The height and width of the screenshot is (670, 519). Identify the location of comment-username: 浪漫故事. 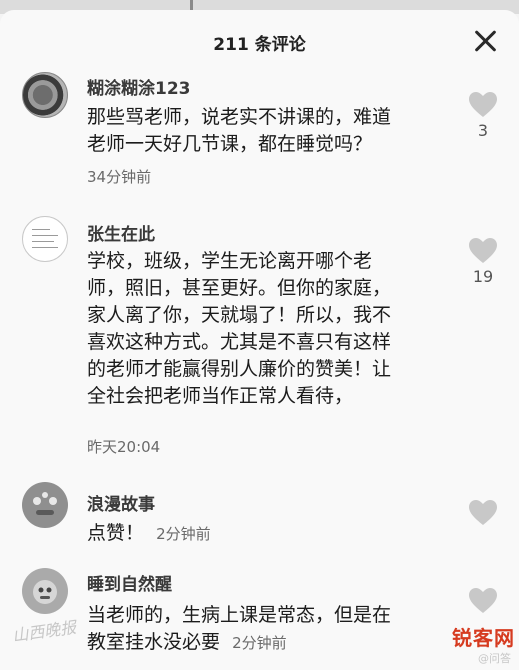
(121, 502).